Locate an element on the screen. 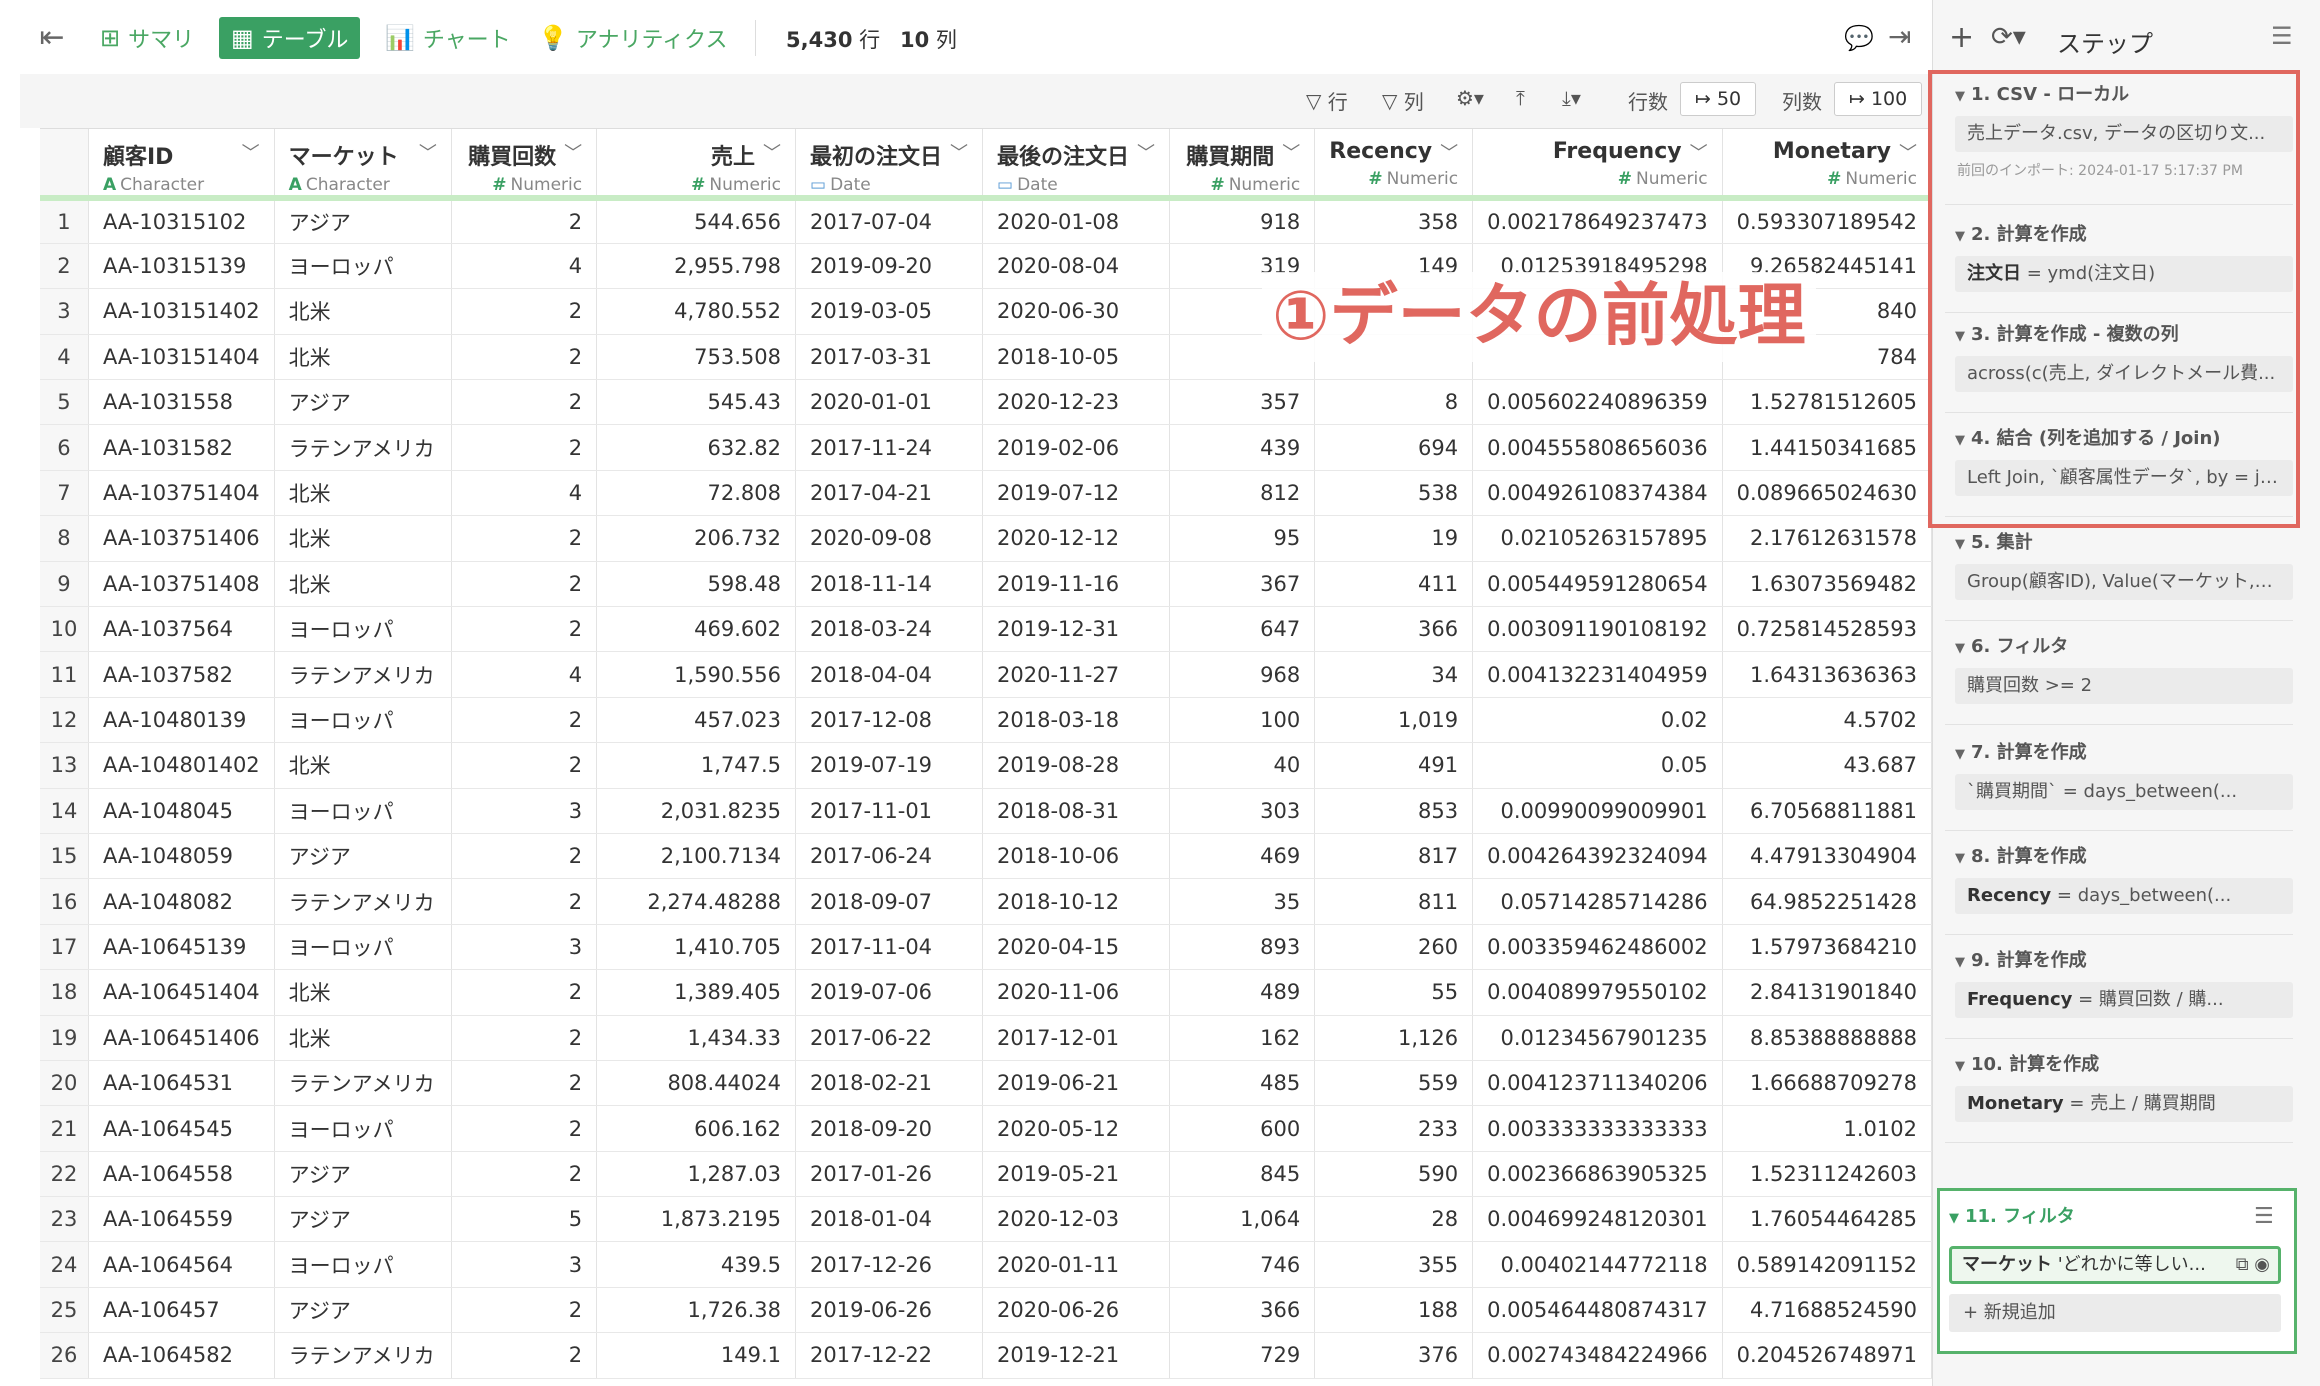 The width and height of the screenshot is (2320, 1386). column-header: Recency ﹀ # Numeric is located at coordinates (1394, 165).